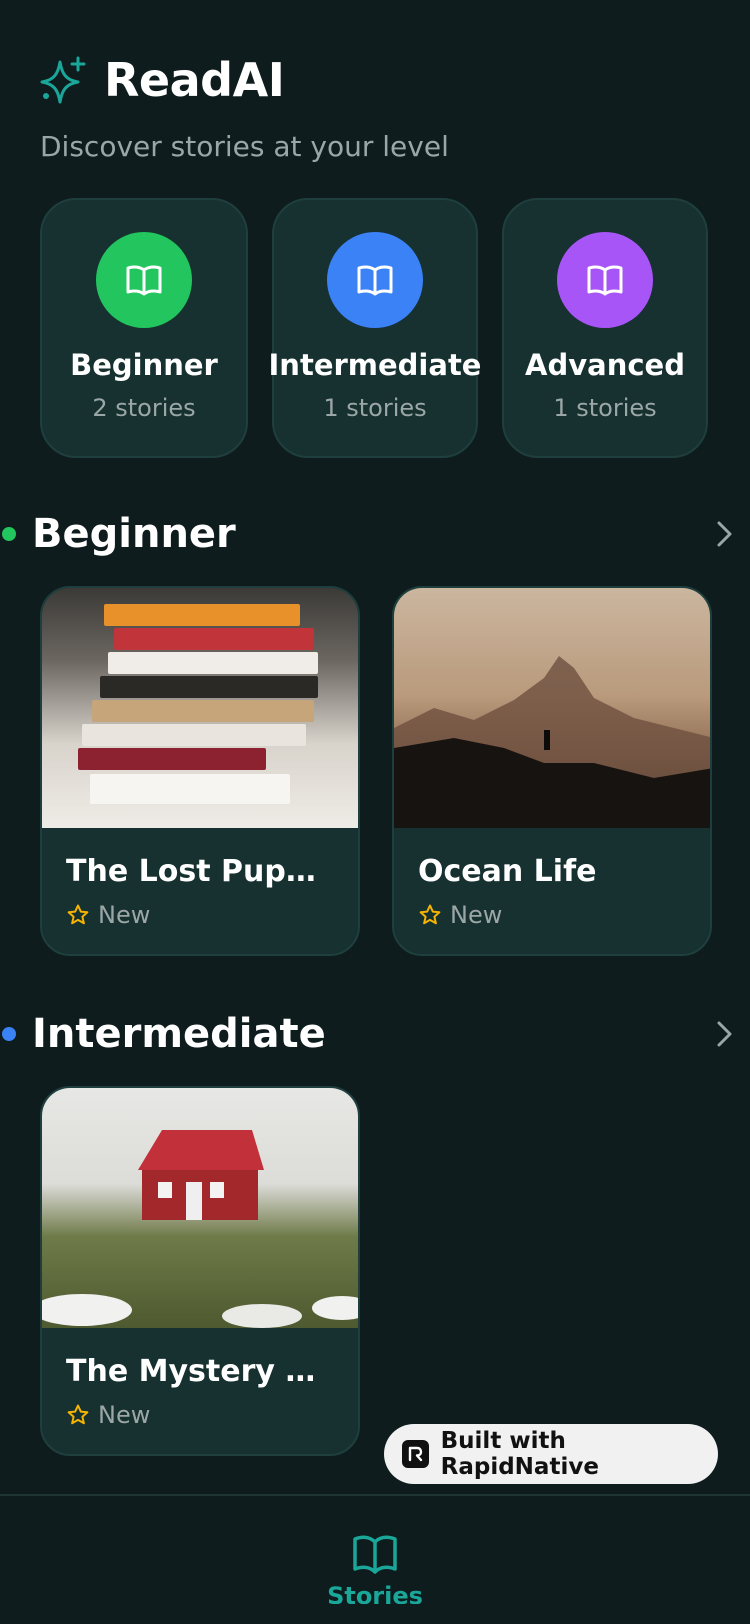 The width and height of the screenshot is (750, 1624). I want to click on level-card-beginner: Beginner 2 stories, so click(144, 328).